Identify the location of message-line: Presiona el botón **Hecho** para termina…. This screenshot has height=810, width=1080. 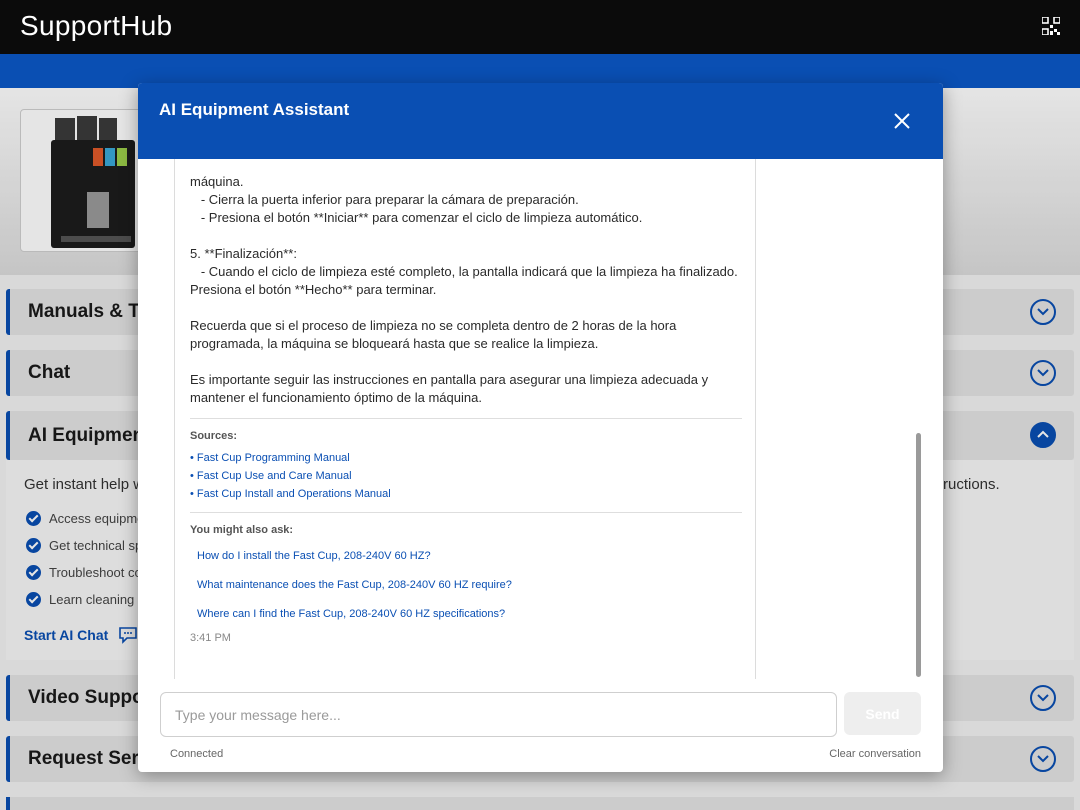
(313, 289).